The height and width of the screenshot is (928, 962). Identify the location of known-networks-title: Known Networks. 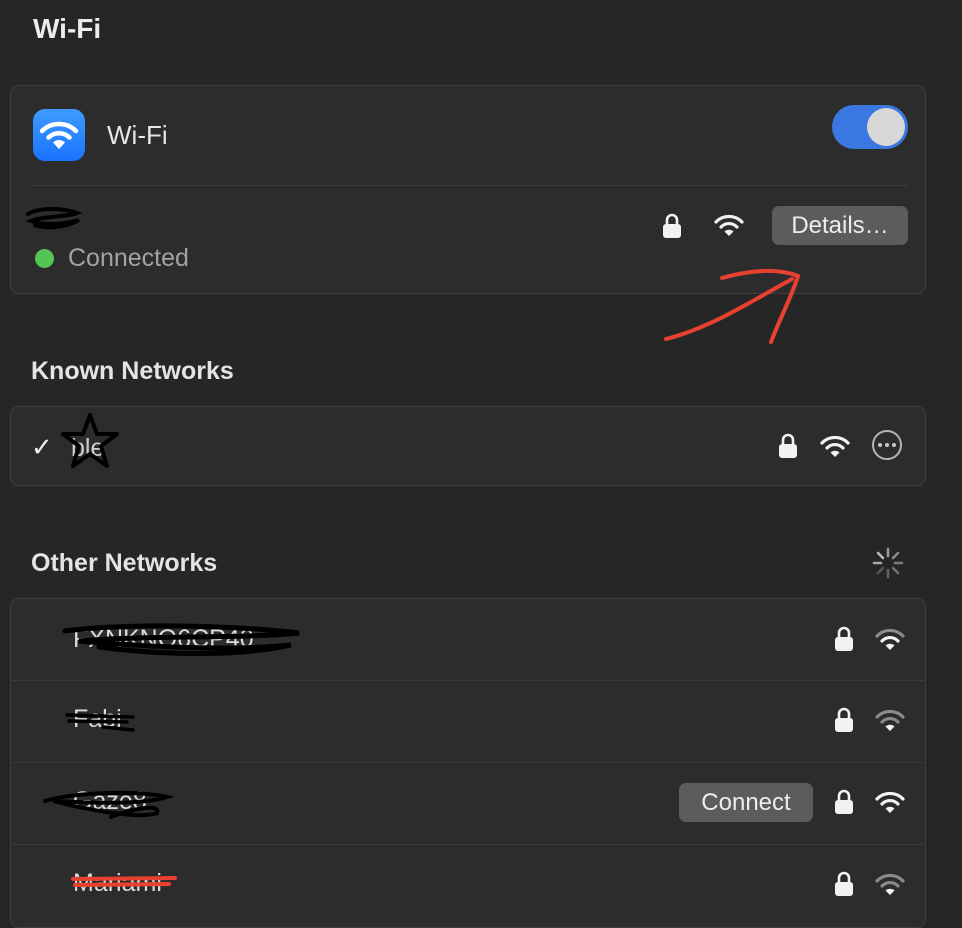
(132, 371).